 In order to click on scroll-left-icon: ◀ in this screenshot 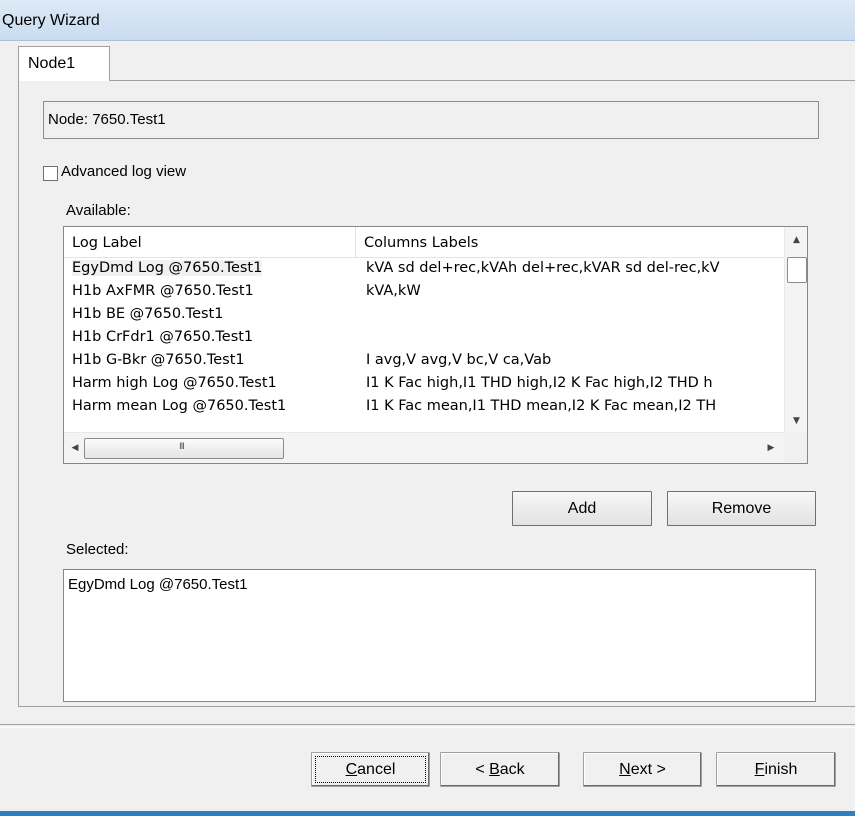, I will do `click(75, 448)`.